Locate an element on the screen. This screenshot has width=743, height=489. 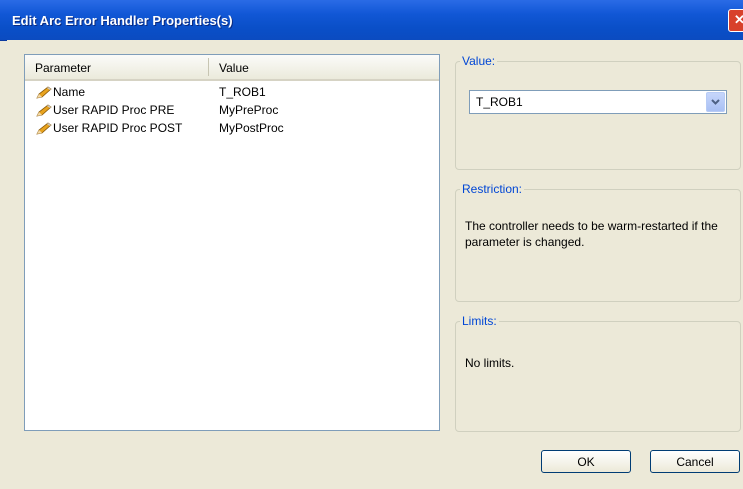
list-item: User RAPID Proc POST MyPostProc is located at coordinates (233, 129).